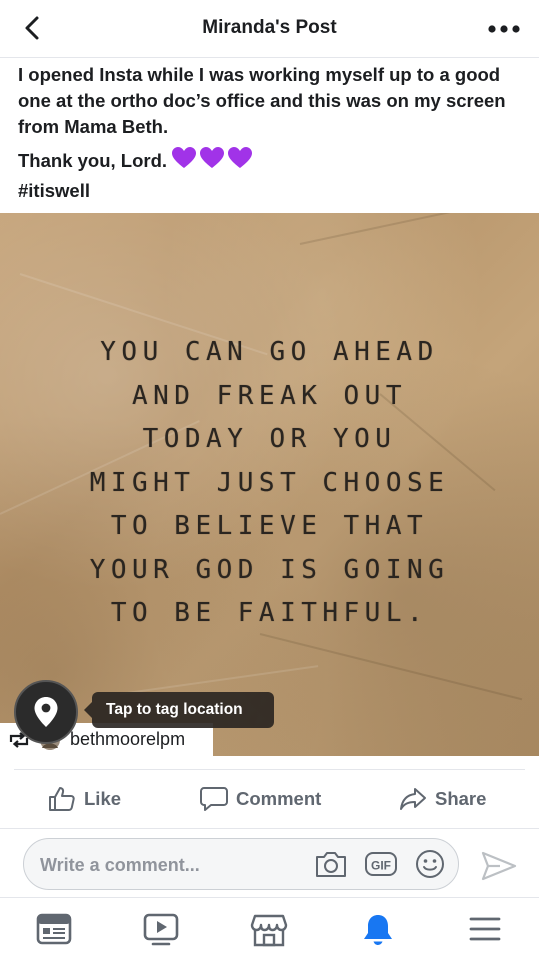 This screenshot has width=539, height=960. What do you see at coordinates (103, 798) in the screenshot?
I see `like-label: Like` at bounding box center [103, 798].